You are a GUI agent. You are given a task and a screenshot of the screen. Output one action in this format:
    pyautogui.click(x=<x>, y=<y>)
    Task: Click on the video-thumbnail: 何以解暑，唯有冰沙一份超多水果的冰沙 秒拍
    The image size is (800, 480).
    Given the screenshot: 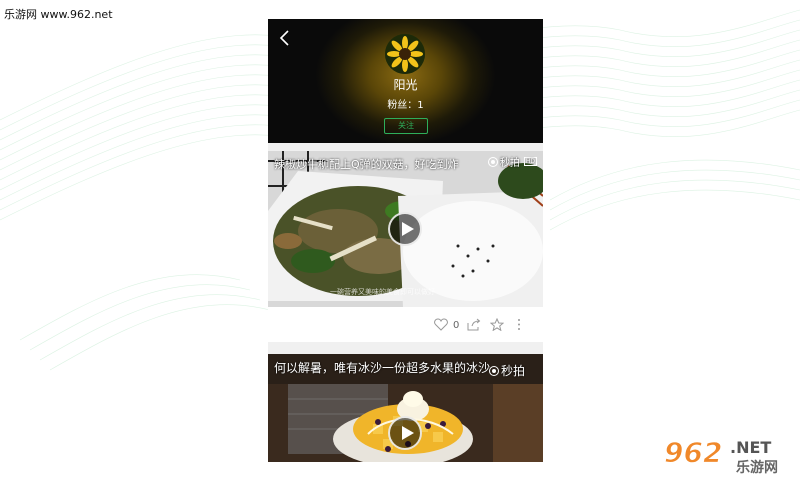 What is the action you would take?
    pyautogui.click(x=405, y=408)
    